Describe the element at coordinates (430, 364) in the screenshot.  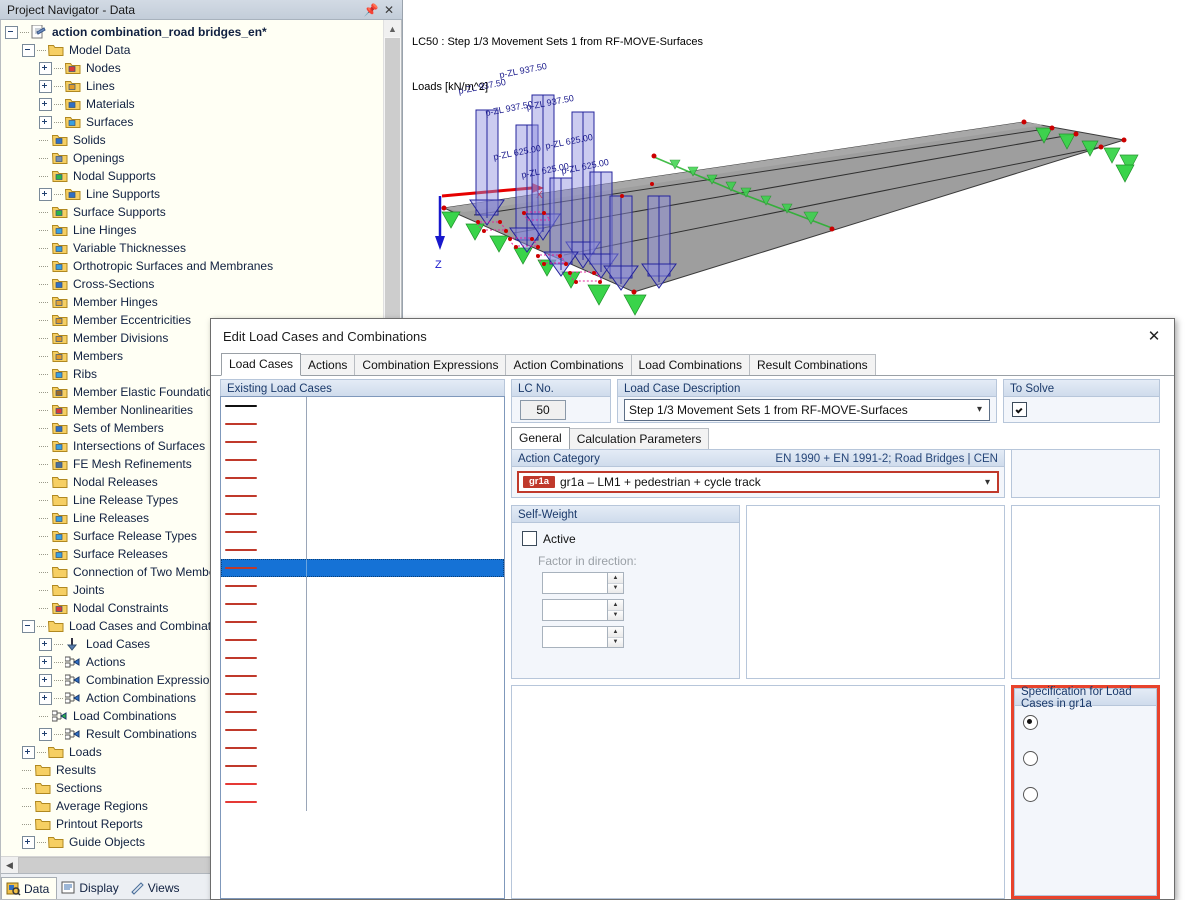
I see `dialog-tab-combination-expressions: Combination Expressions` at that location.